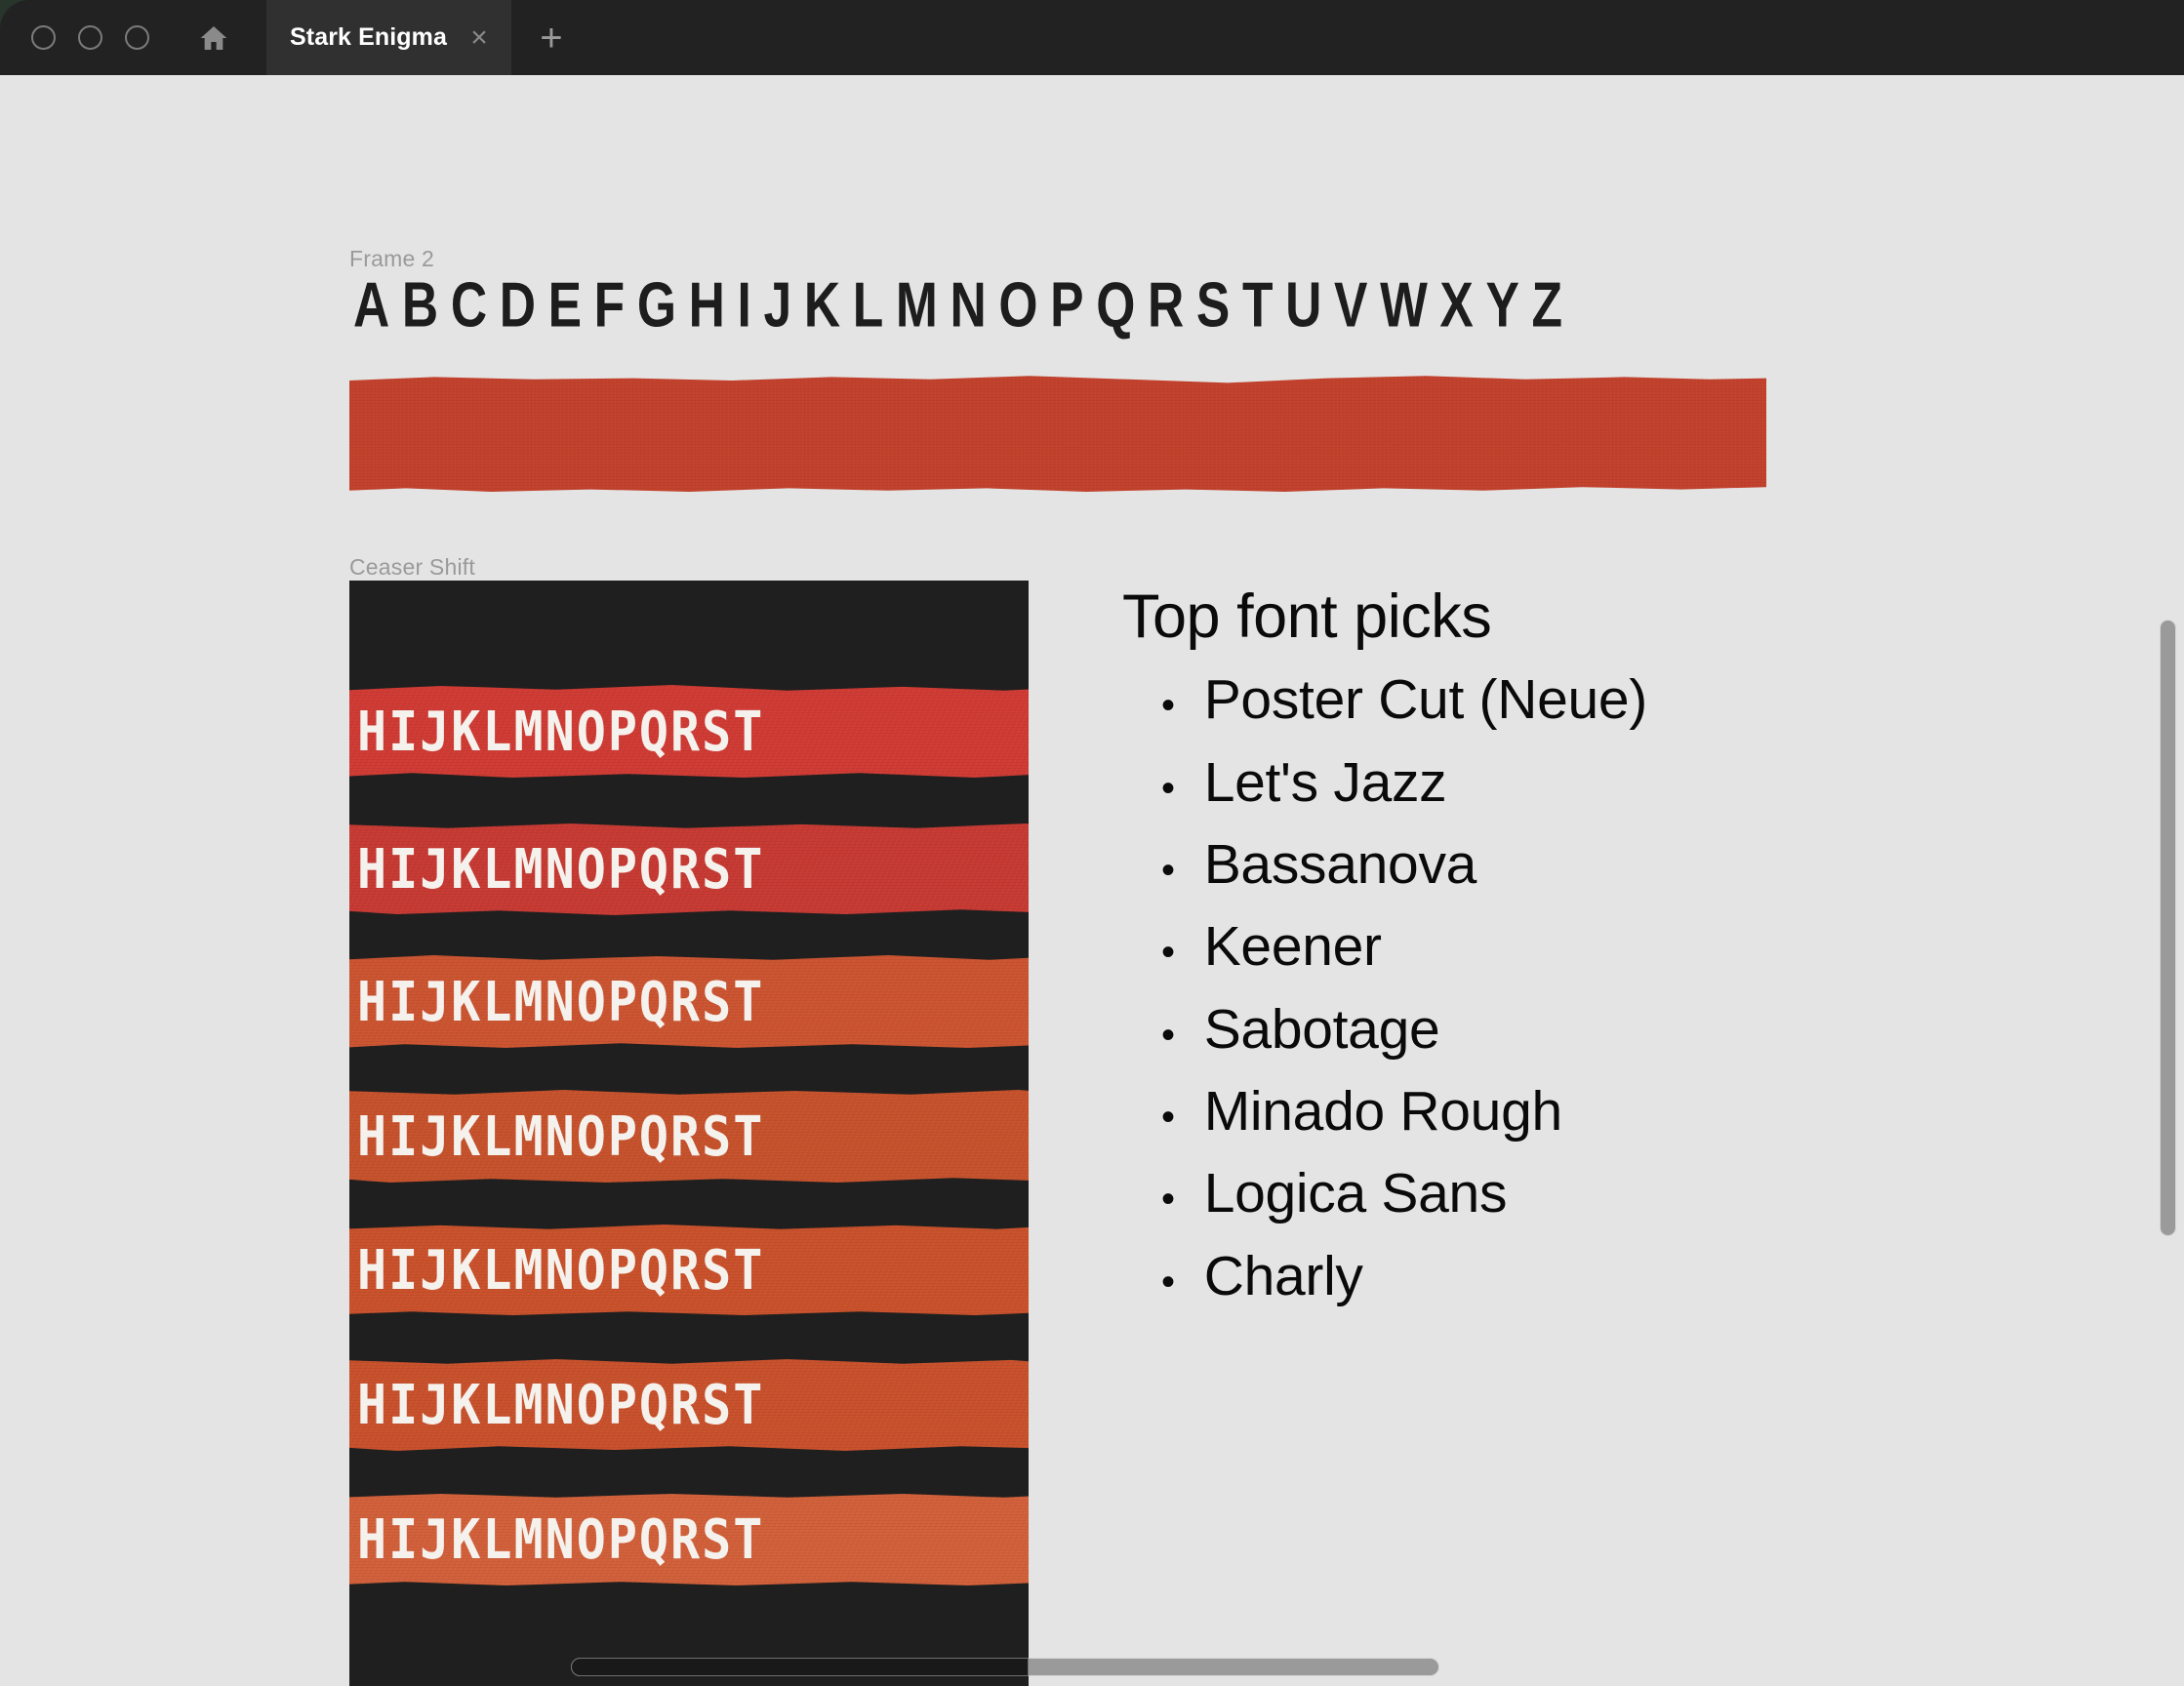 The width and height of the screenshot is (2184, 1686). I want to click on pick-list-item: • Keener, so click(1629, 946).